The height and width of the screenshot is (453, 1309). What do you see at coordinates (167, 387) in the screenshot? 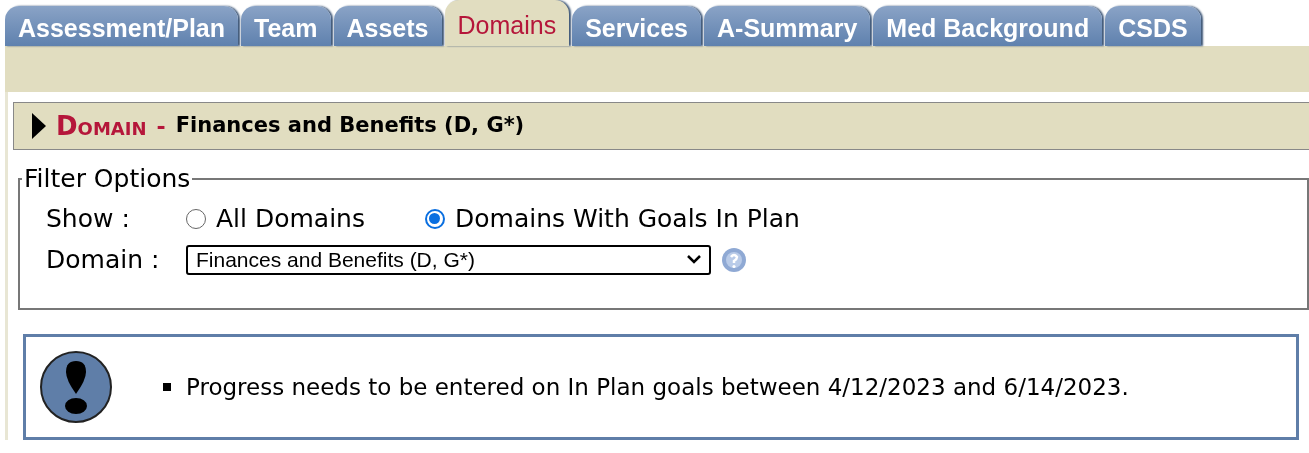
I see `bullet-icon` at bounding box center [167, 387].